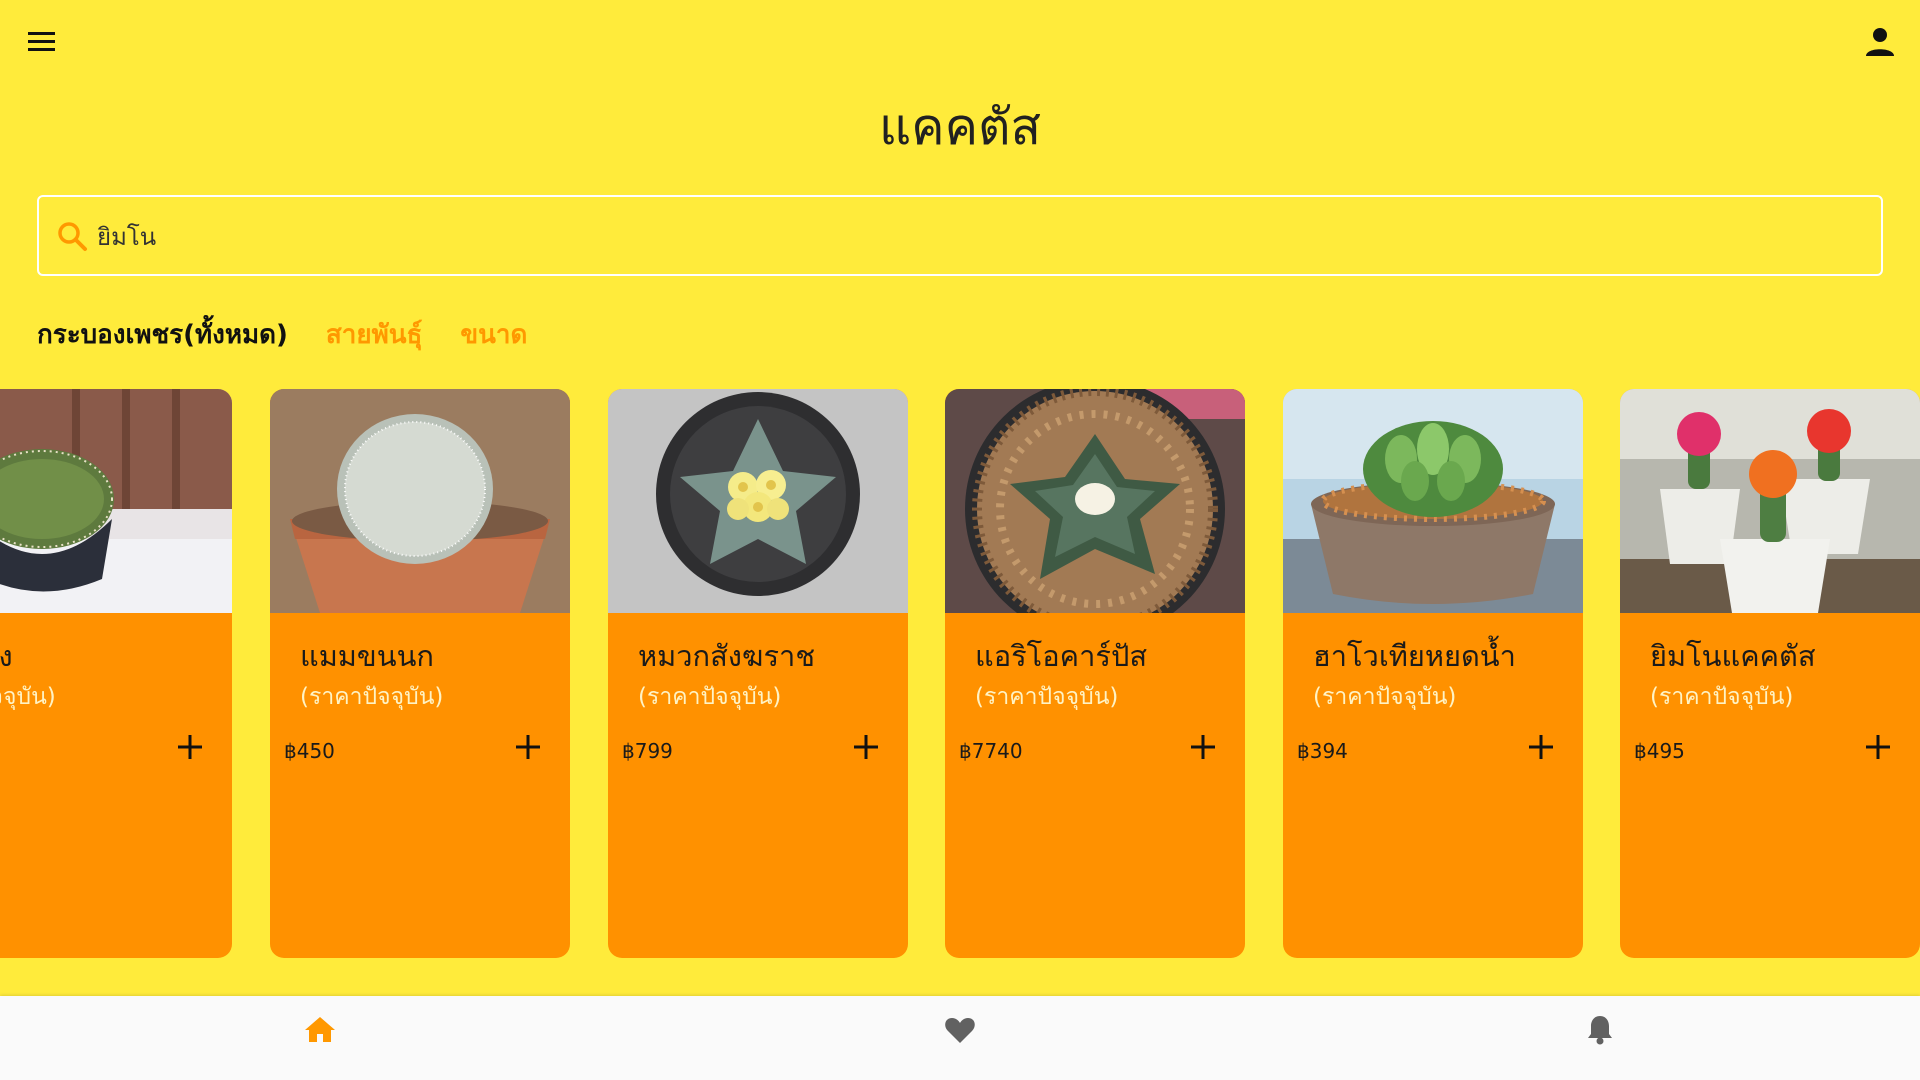 The width and height of the screenshot is (1920, 1080). Describe the element at coordinates (1095, 501) in the screenshot. I see `cactus-photo-ariocarpus` at that location.